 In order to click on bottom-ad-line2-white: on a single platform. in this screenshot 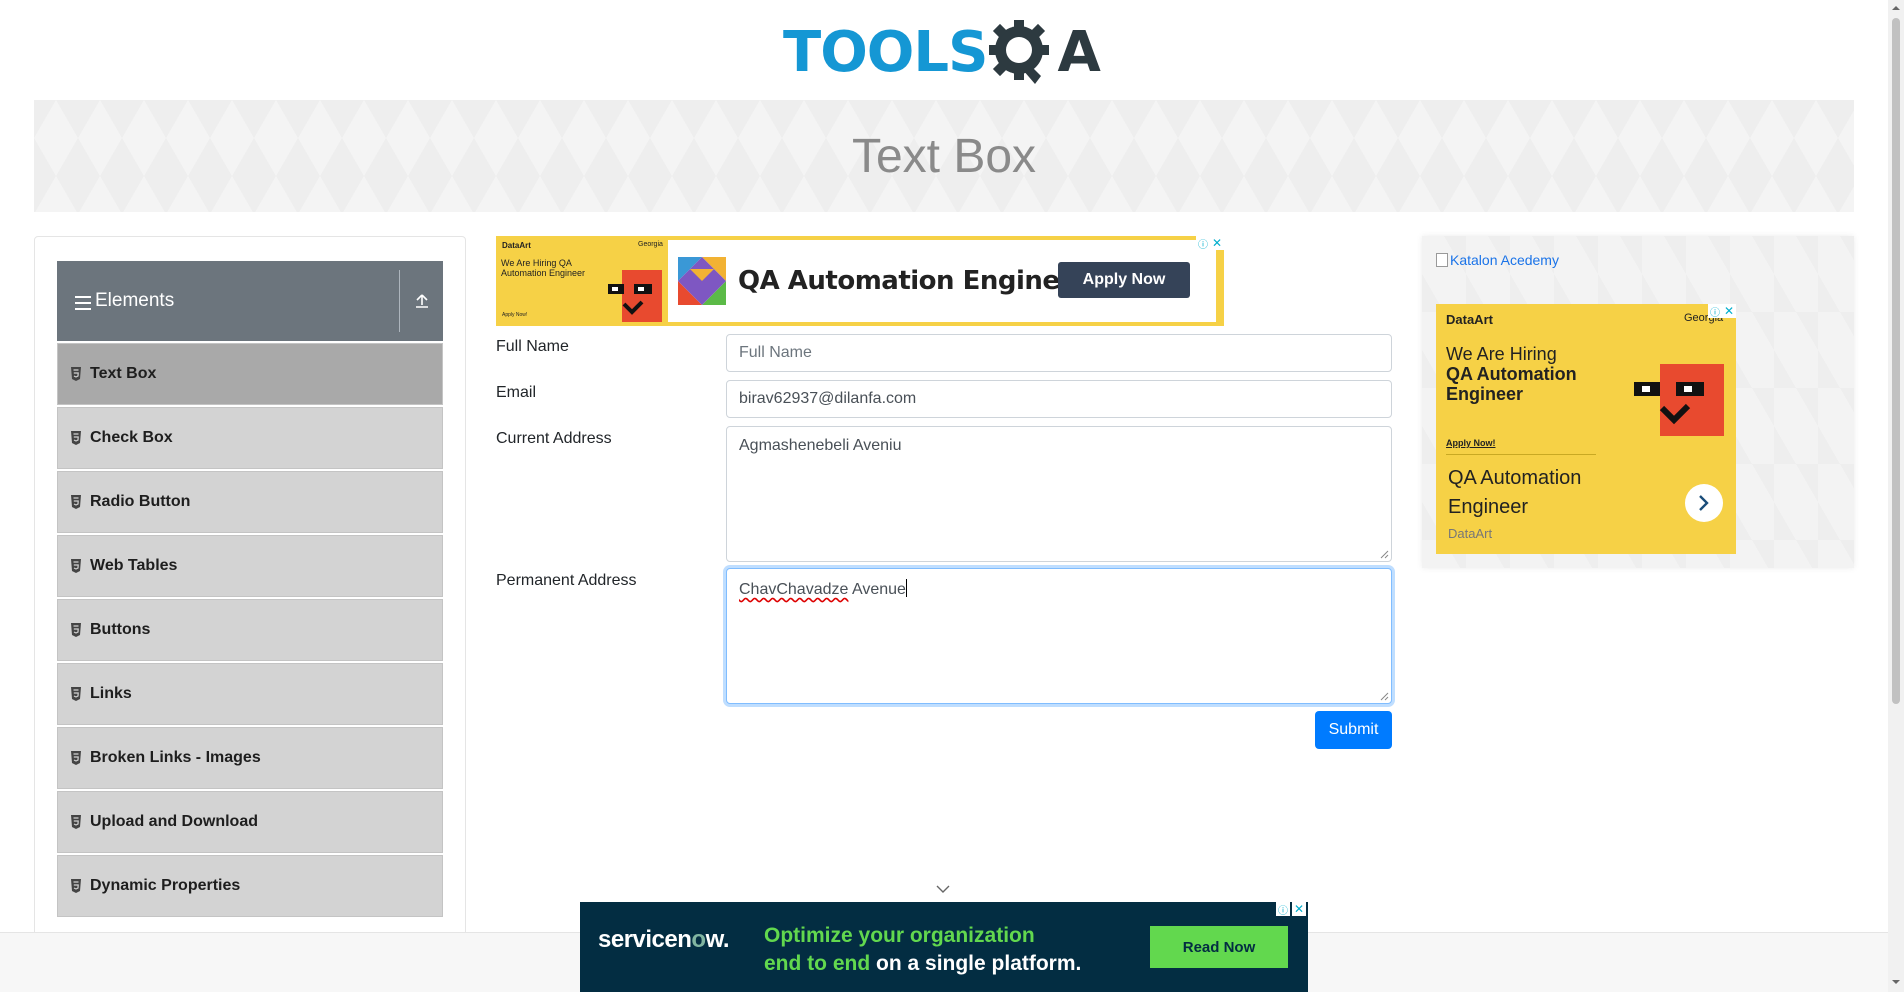, I will do `click(976, 963)`.